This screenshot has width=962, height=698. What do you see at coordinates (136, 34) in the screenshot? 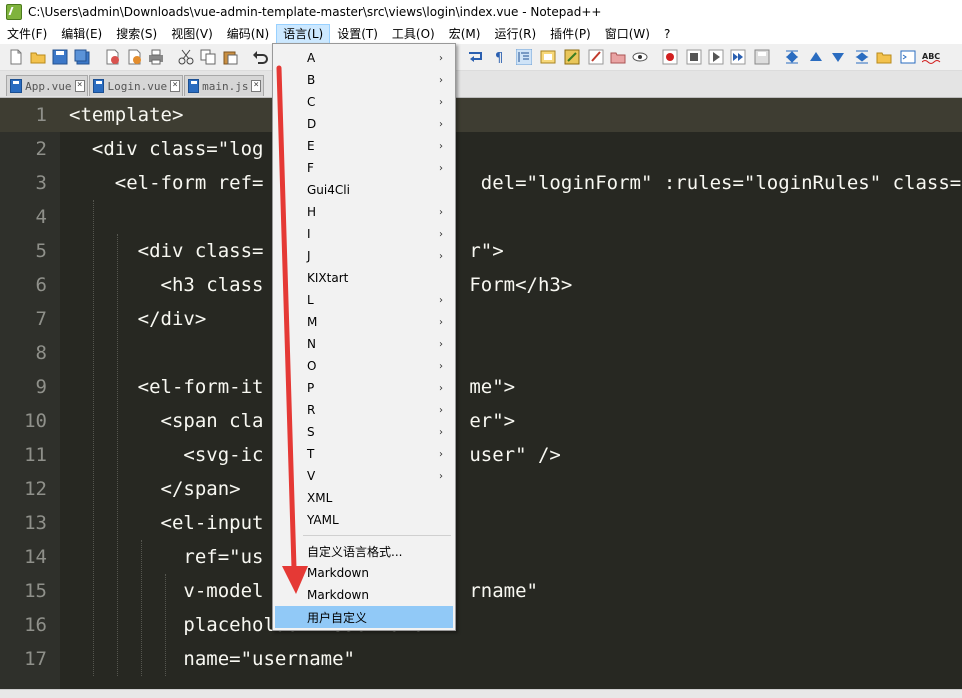
I see `menu-item: 搜索(S)` at bounding box center [136, 34].